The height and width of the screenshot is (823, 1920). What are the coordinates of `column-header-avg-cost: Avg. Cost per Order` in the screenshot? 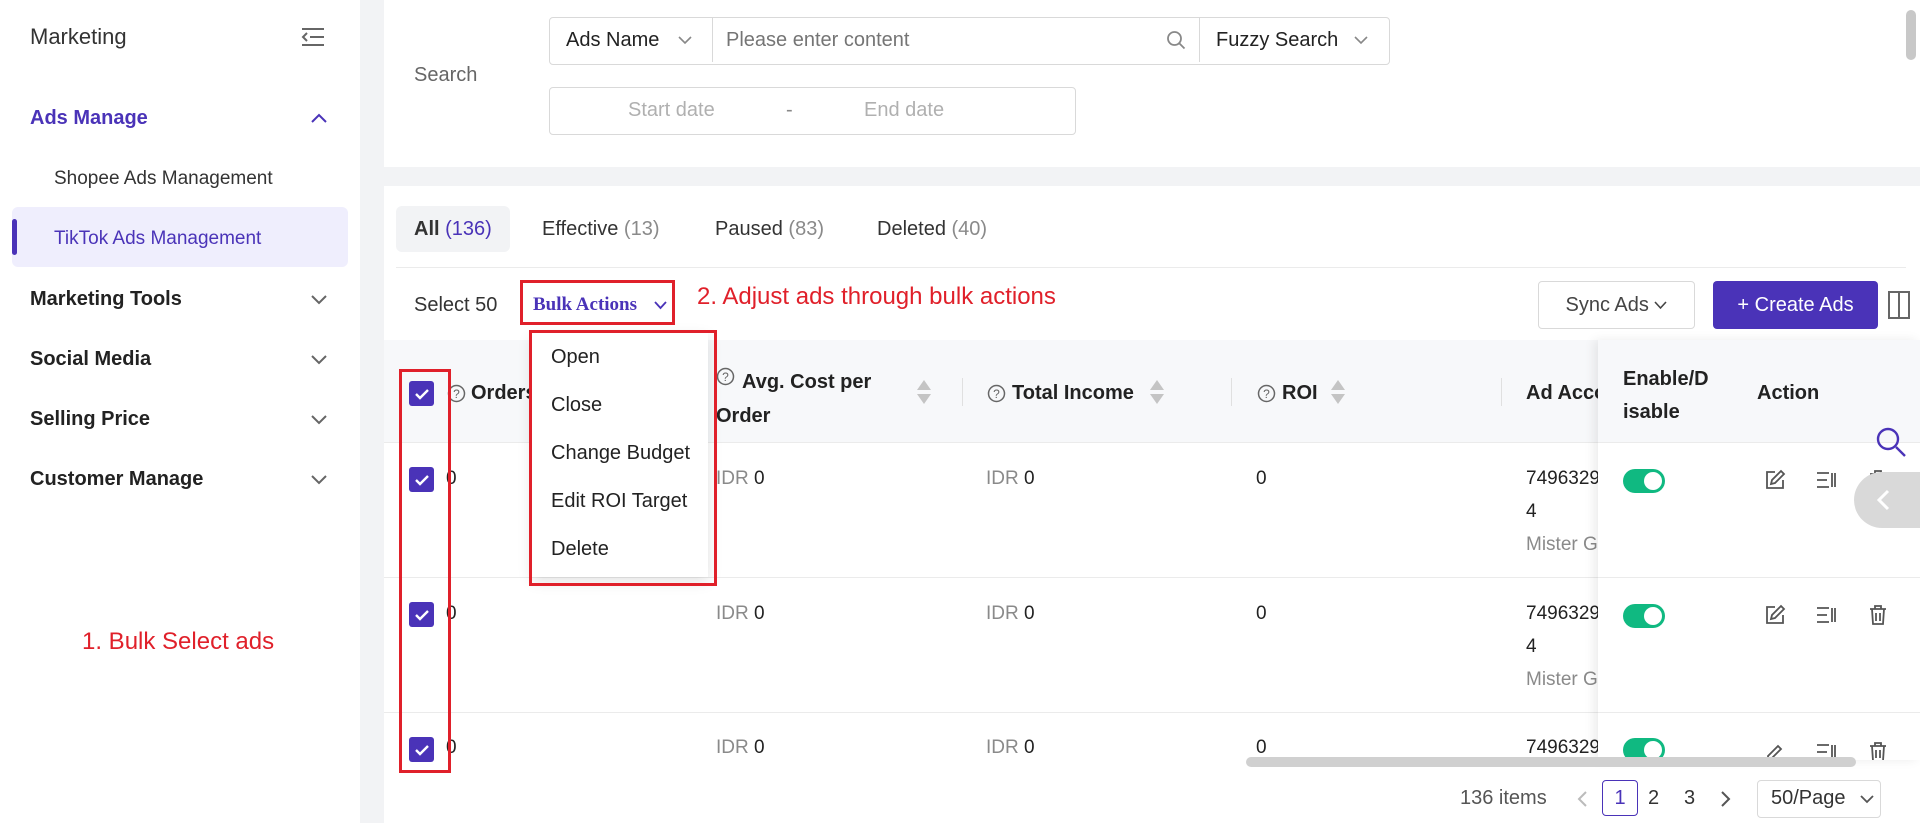 It's located at (794, 399).